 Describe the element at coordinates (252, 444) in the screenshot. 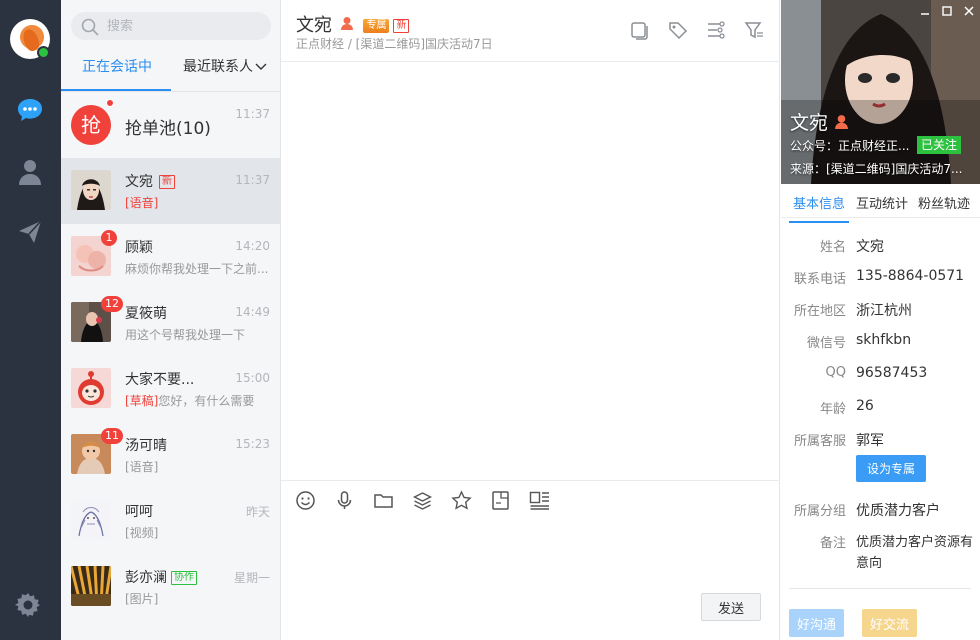

I see `message-time: 15:23` at that location.